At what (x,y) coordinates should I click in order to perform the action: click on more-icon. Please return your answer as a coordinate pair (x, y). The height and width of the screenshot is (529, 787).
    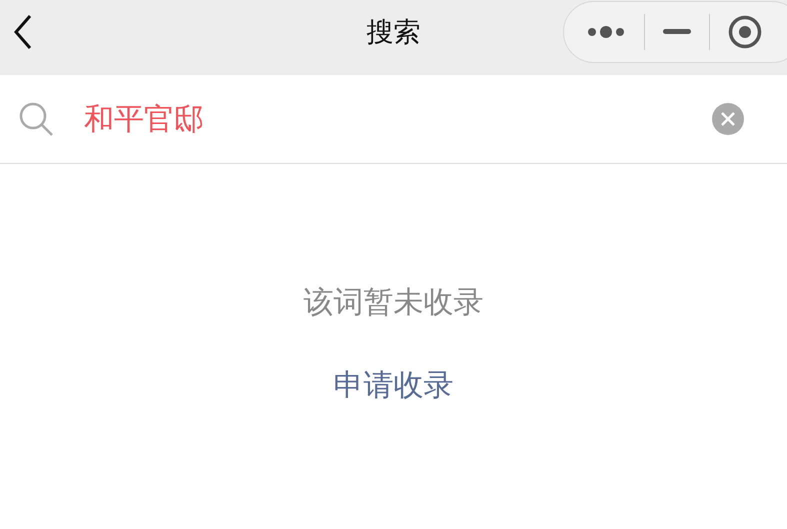
    Looking at the image, I should click on (606, 32).